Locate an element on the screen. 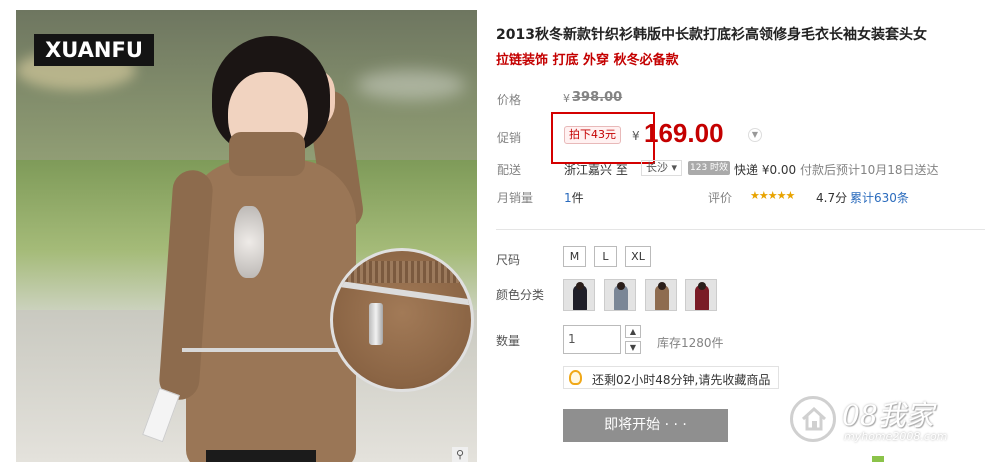 The height and width of the screenshot is (462, 993). sweater-collar is located at coordinates (267, 154).